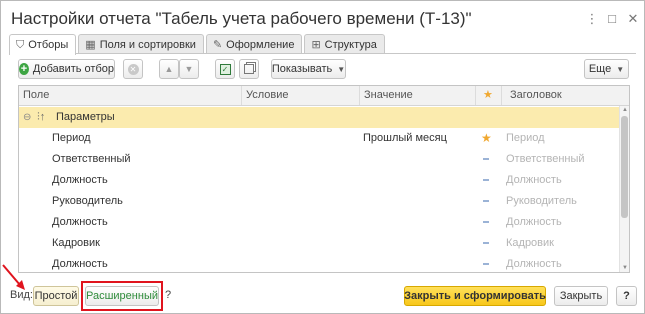  What do you see at coordinates (147, 44) in the screenshot?
I see `tab-fields-sorting-label: Поля и сортировки` at bounding box center [147, 44].